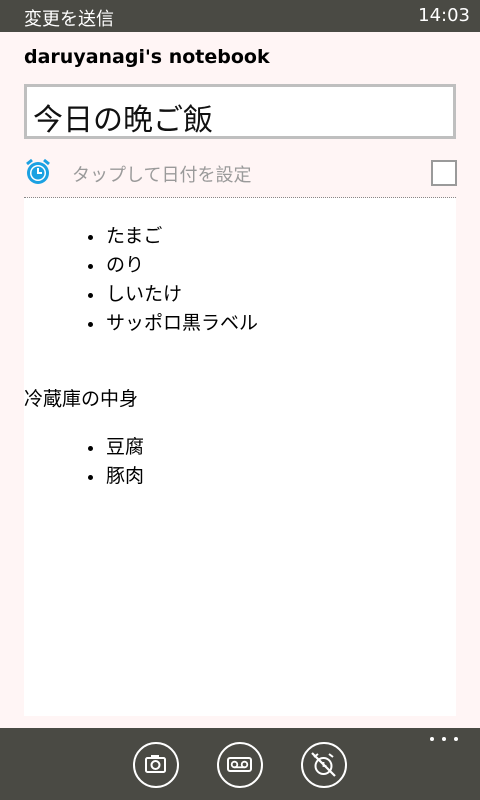  I want to click on reminder-button, so click(324, 765).